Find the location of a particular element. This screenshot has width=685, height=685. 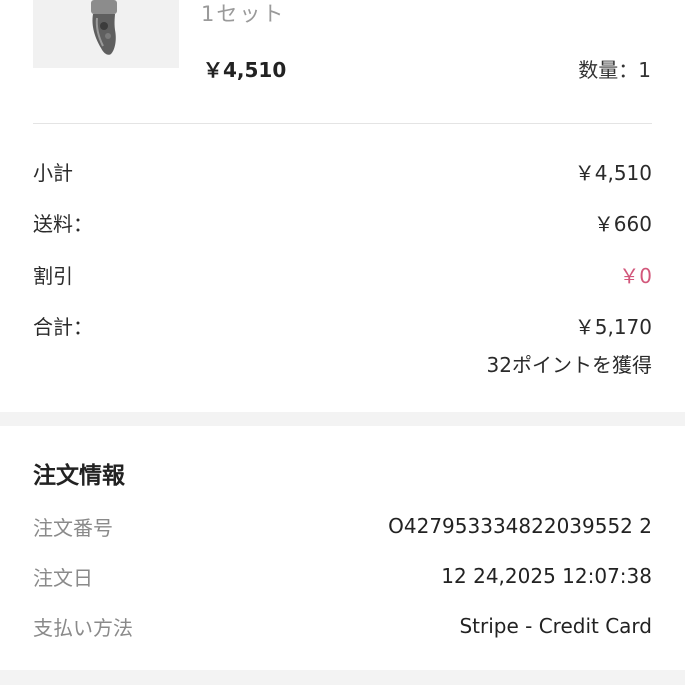

payment-method-value: Stripe - Credit Card is located at coordinates (555, 626).